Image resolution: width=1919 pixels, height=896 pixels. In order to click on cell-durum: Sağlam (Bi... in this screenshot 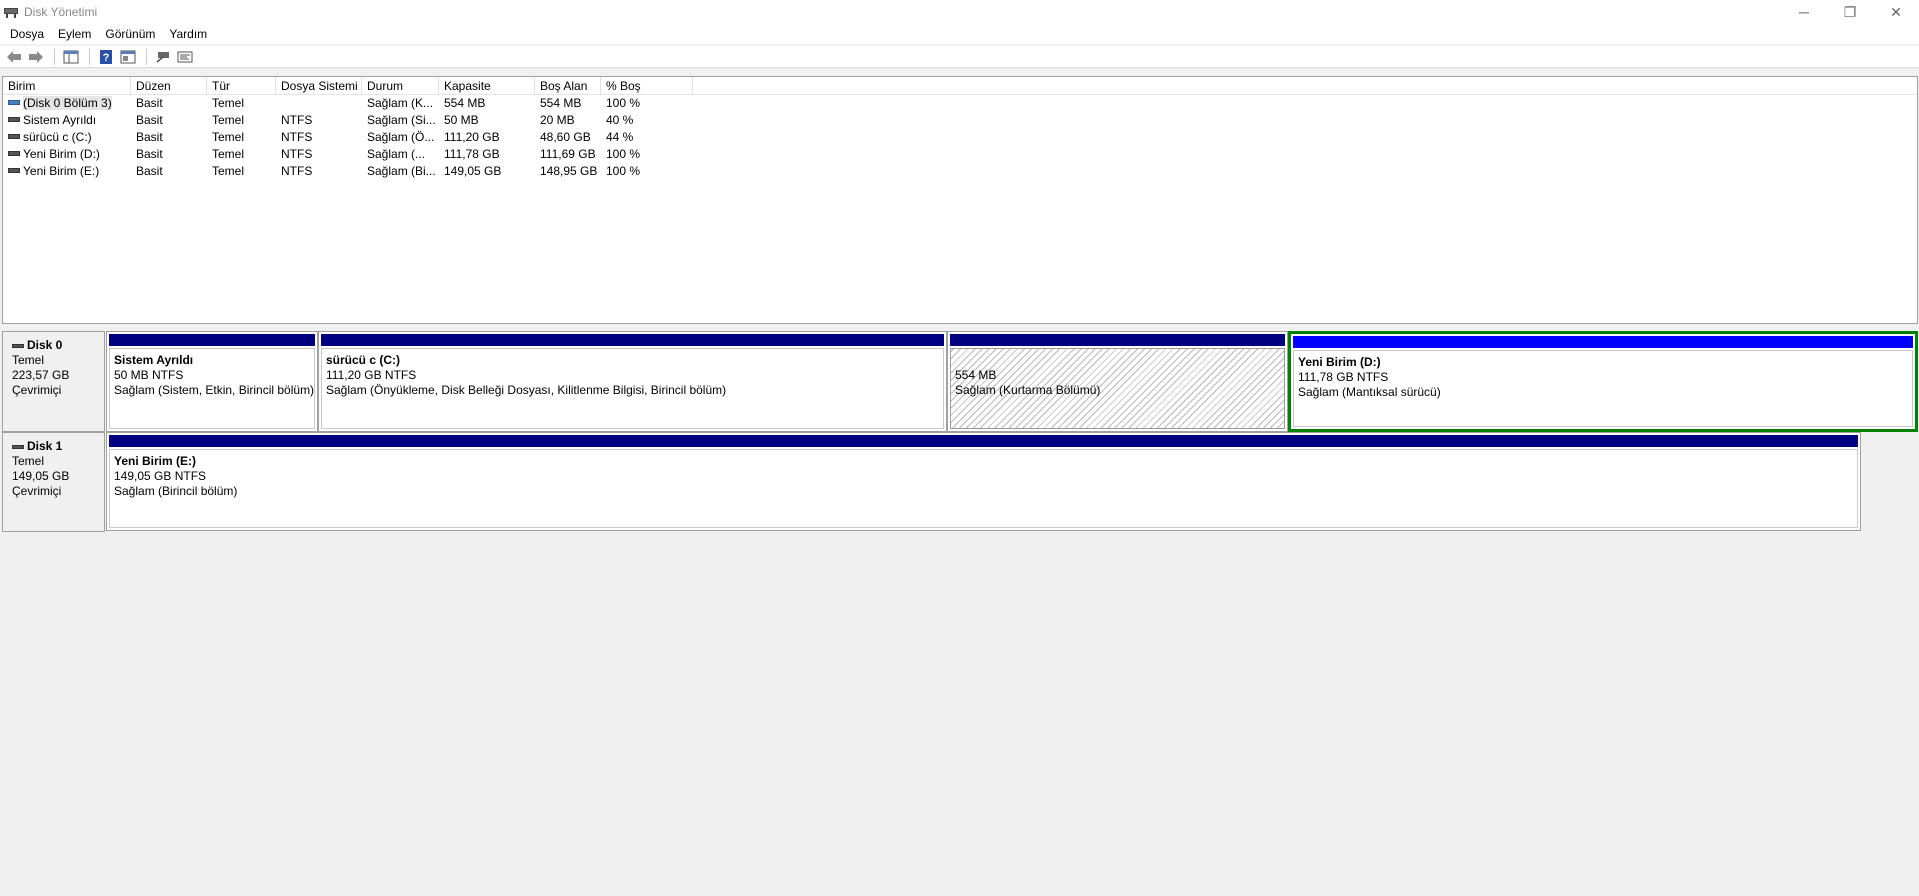, I will do `click(401, 171)`.